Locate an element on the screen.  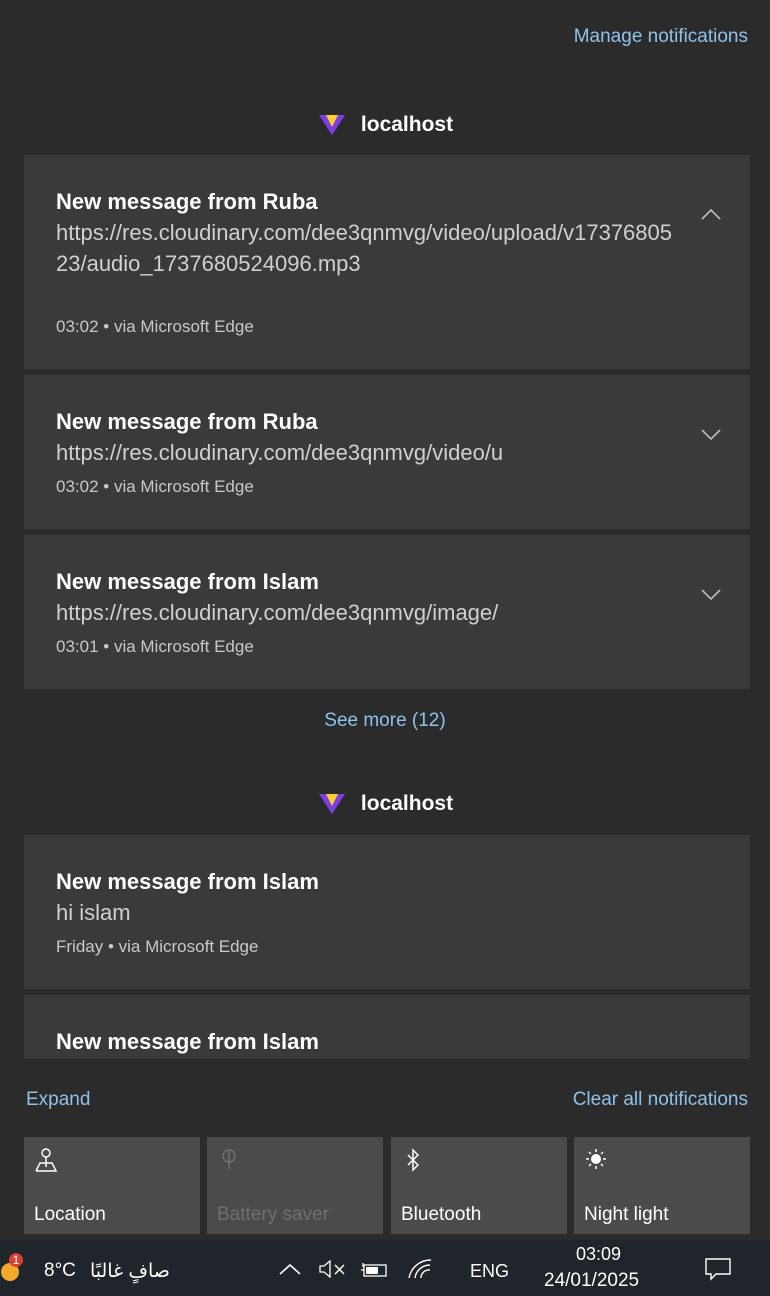
clock-date: 24/01/2025 is located at coordinates (591, 1281).